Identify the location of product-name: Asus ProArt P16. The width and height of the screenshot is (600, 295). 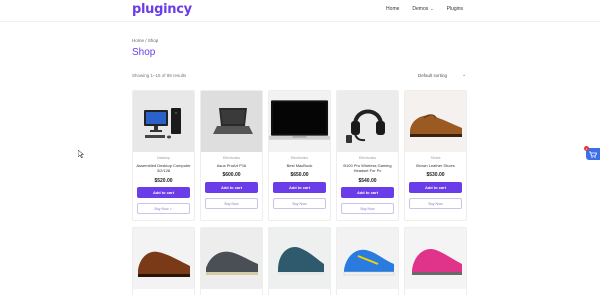
(231, 165).